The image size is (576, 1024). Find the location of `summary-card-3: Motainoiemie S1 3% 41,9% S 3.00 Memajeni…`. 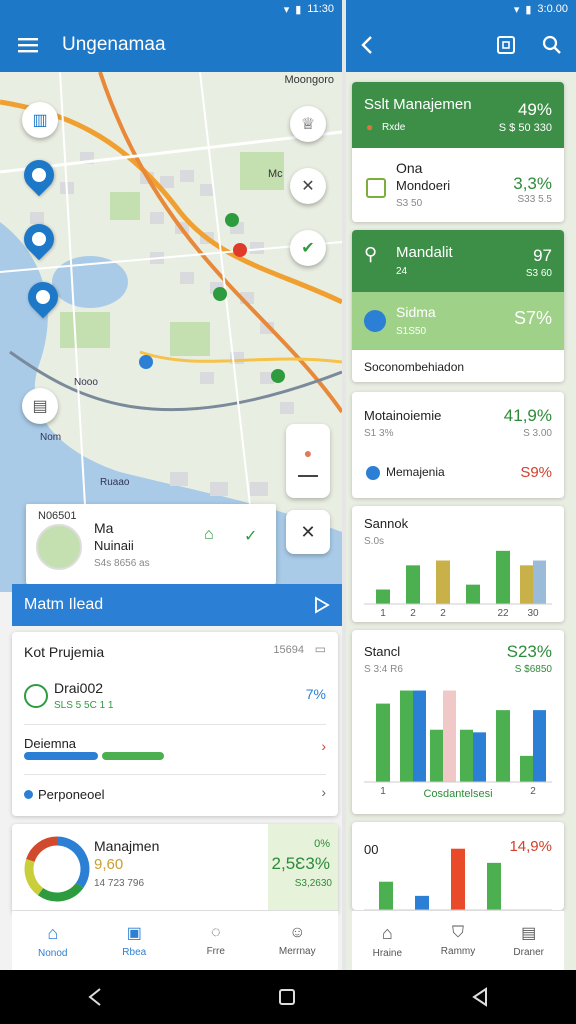

summary-card-3: Motainoiemie S1 3% 41,9% S 3.00 Memajeni… is located at coordinates (458, 445).